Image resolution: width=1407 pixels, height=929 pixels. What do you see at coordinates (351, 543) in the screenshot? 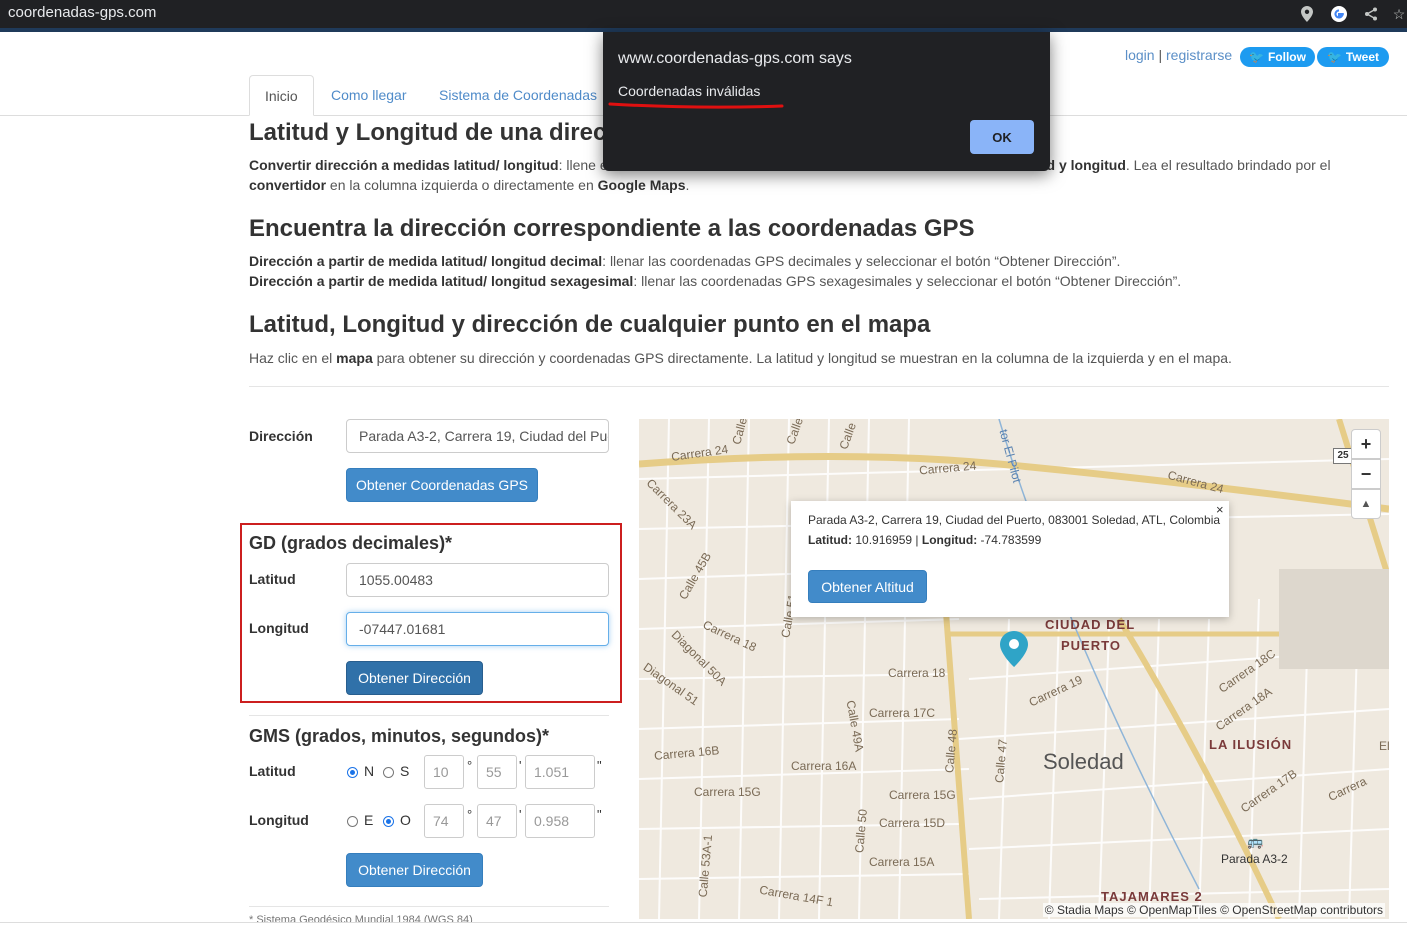
I see `gd-title: GD (grados decimales)*` at bounding box center [351, 543].